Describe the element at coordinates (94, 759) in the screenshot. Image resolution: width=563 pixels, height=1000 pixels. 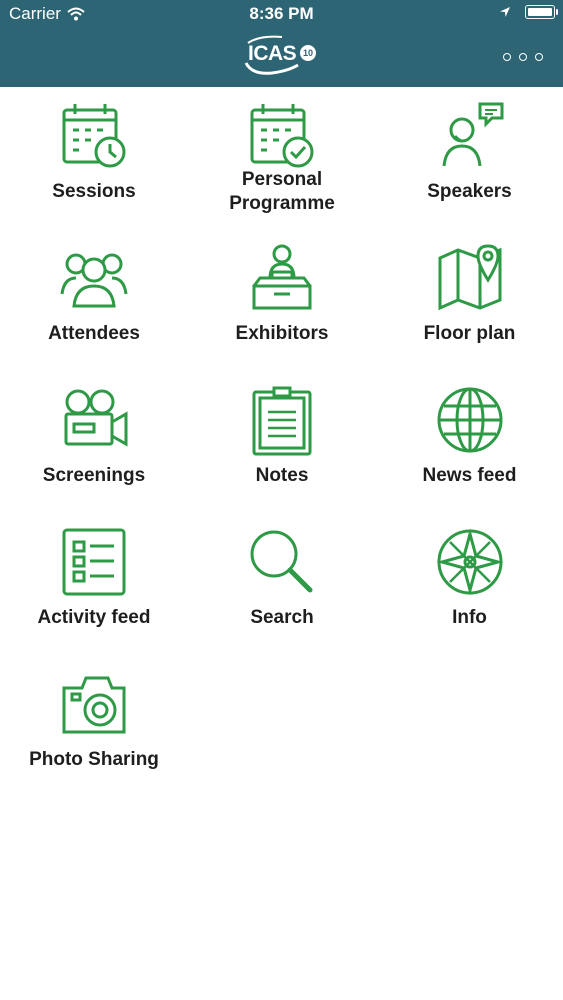
I see `menu-item-label: Photo Sharing` at that location.